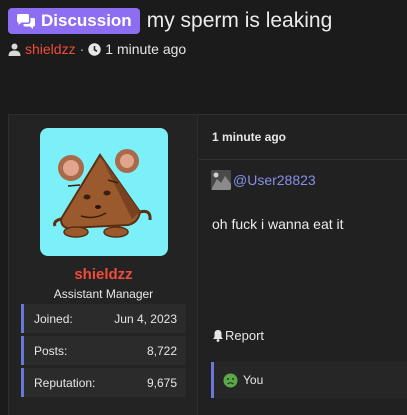 Image resolution: width=407 pixels, height=415 pixels. I want to click on discussion-badge: Discussion, so click(74, 21).